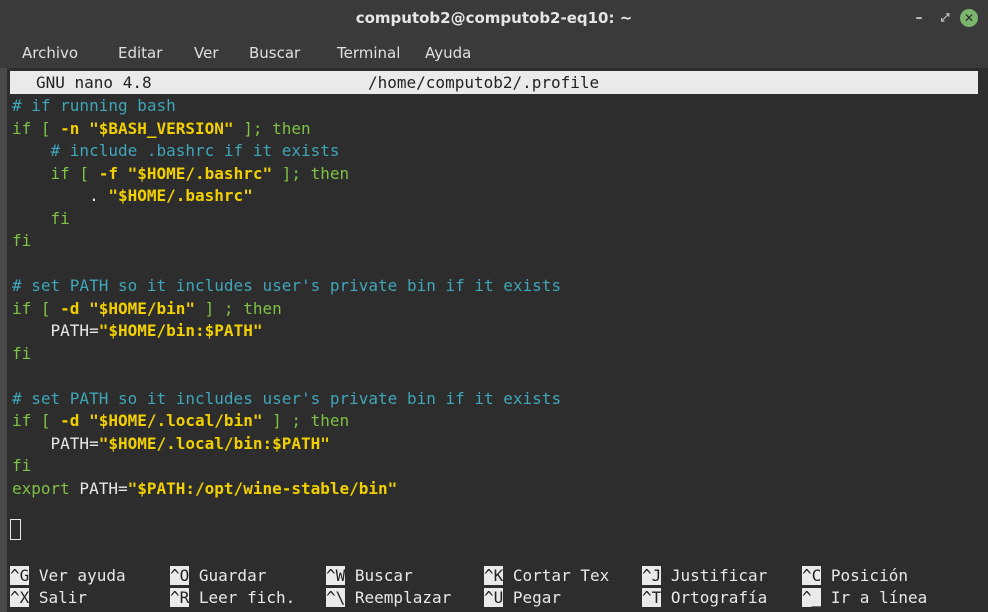  I want to click on shortcut-item: ^T Ortografía, so click(704, 597).